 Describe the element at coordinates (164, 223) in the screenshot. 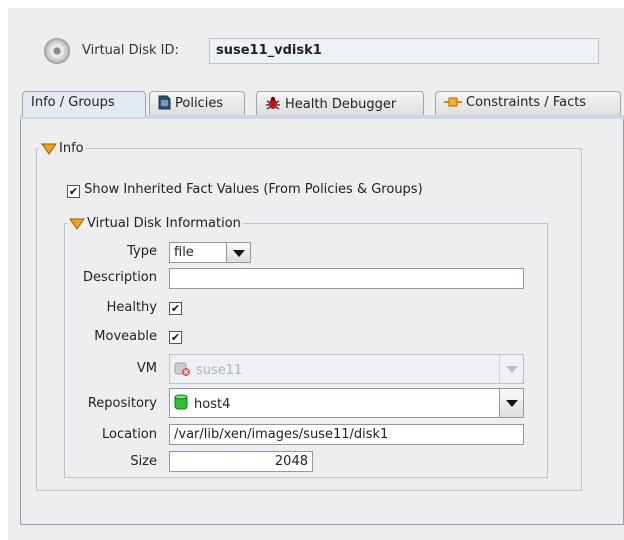

I see `vdisk-legend-label: Virtual Disk Information` at that location.